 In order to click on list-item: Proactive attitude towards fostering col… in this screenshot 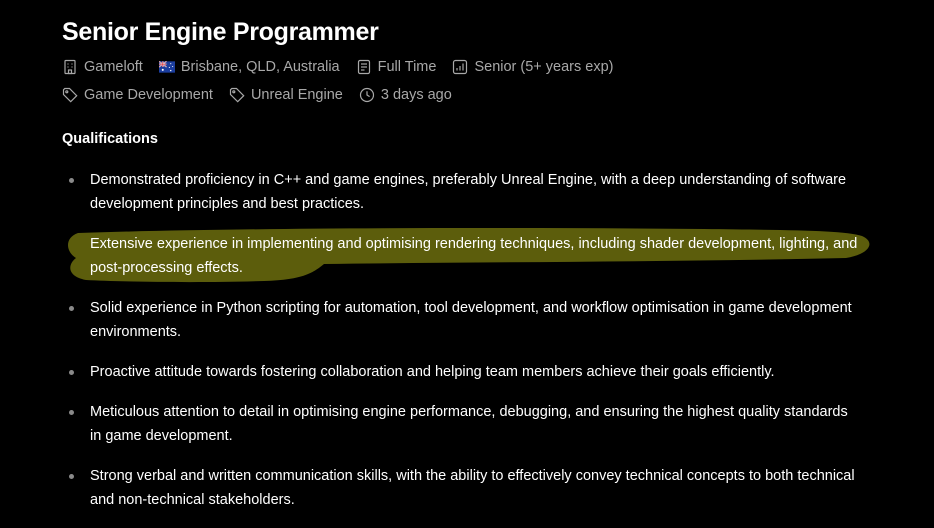, I will do `click(462, 372)`.